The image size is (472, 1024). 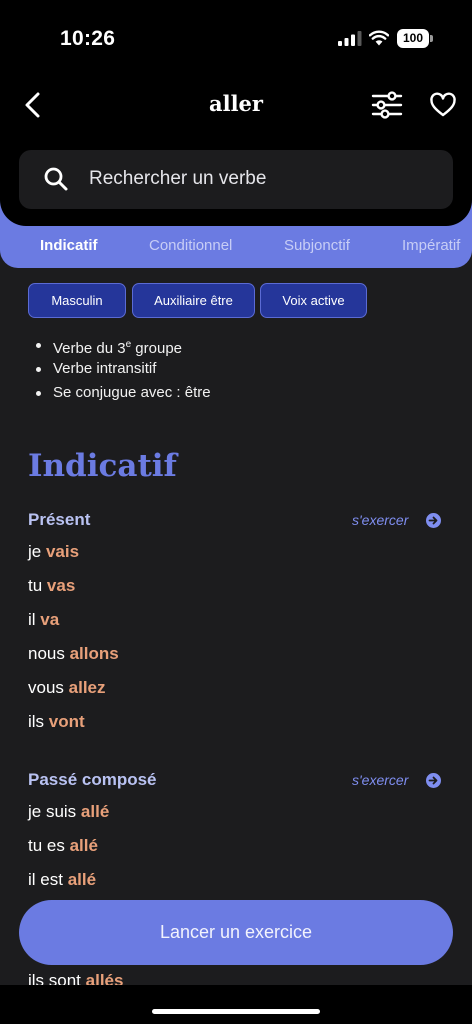 What do you see at coordinates (77, 300) in the screenshot?
I see `chip-gender: Masculin` at bounding box center [77, 300].